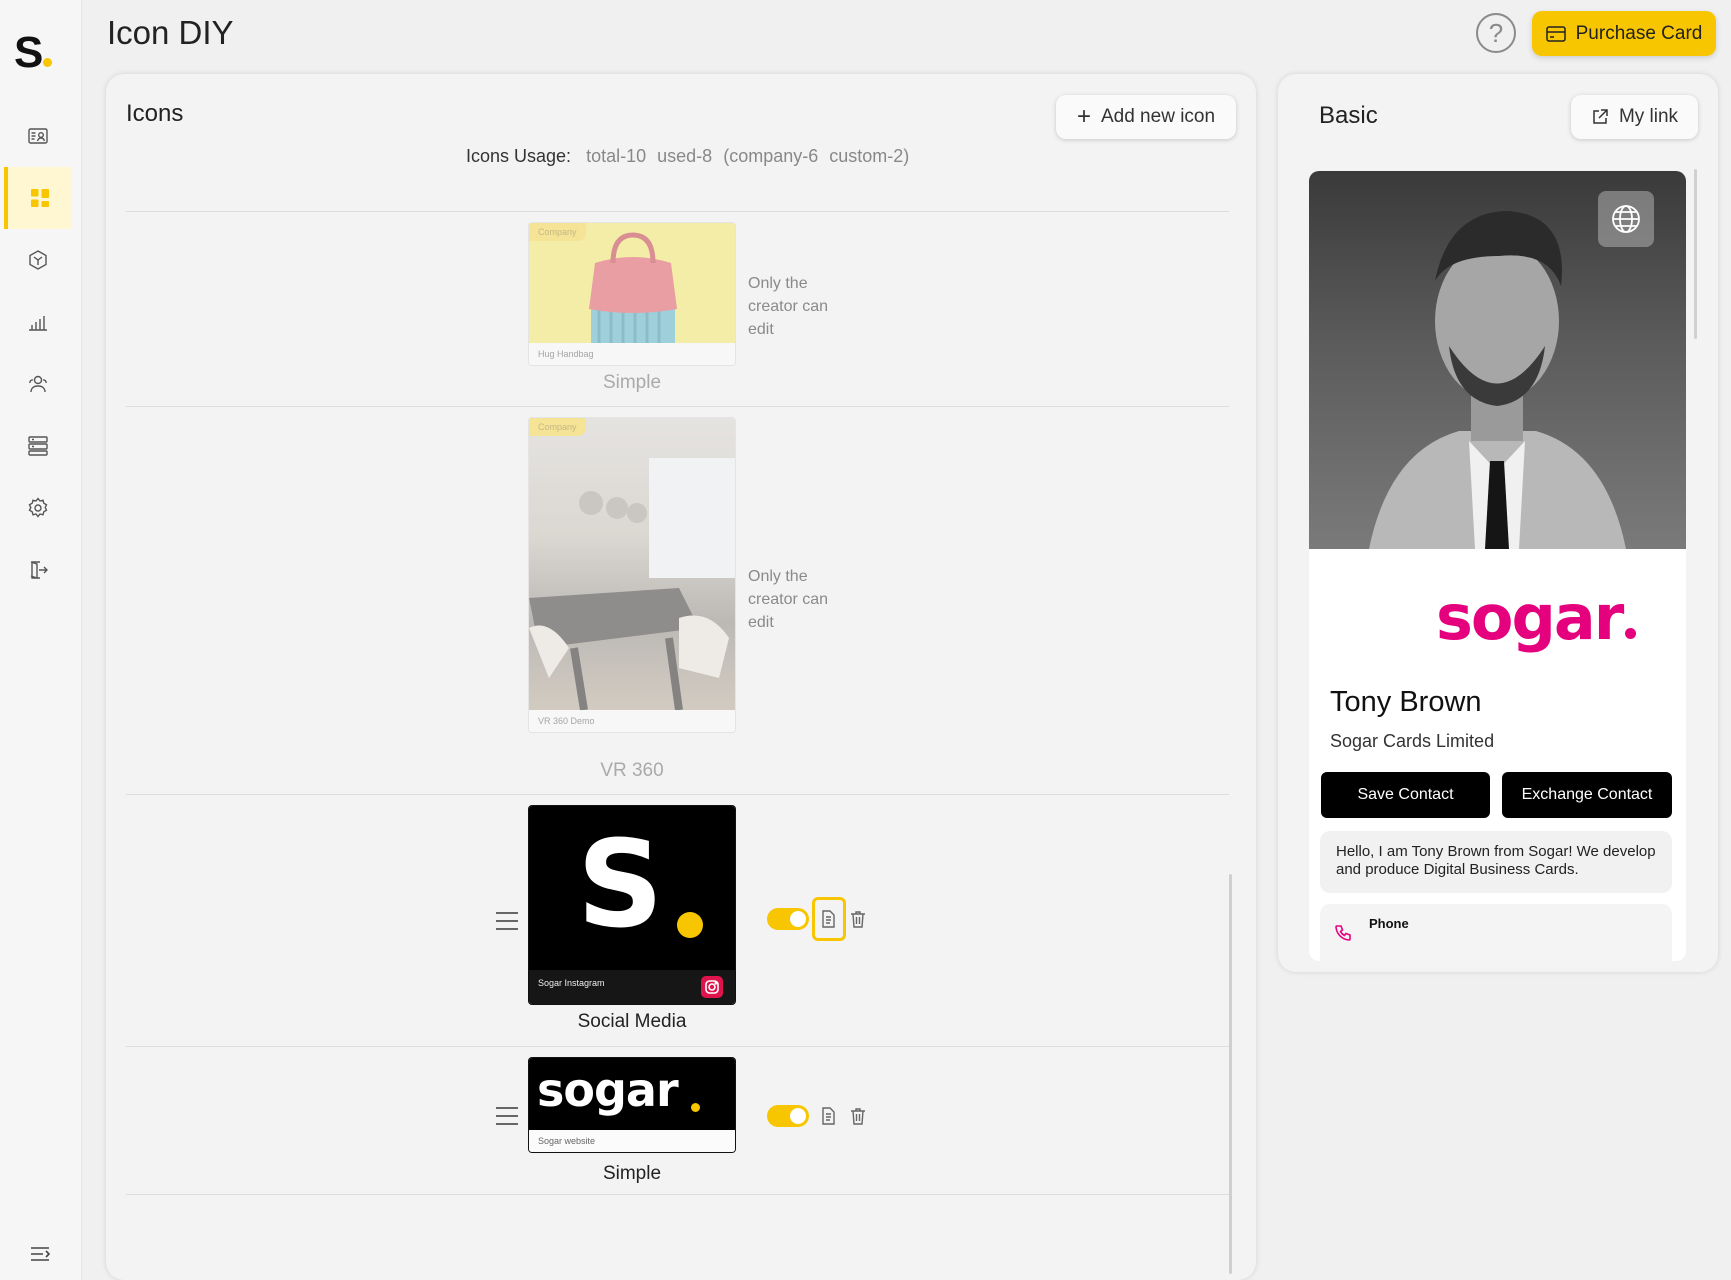 This screenshot has height=1280, width=1731. What do you see at coordinates (1406, 702) in the screenshot?
I see `contact-name: Tony Brown` at bounding box center [1406, 702].